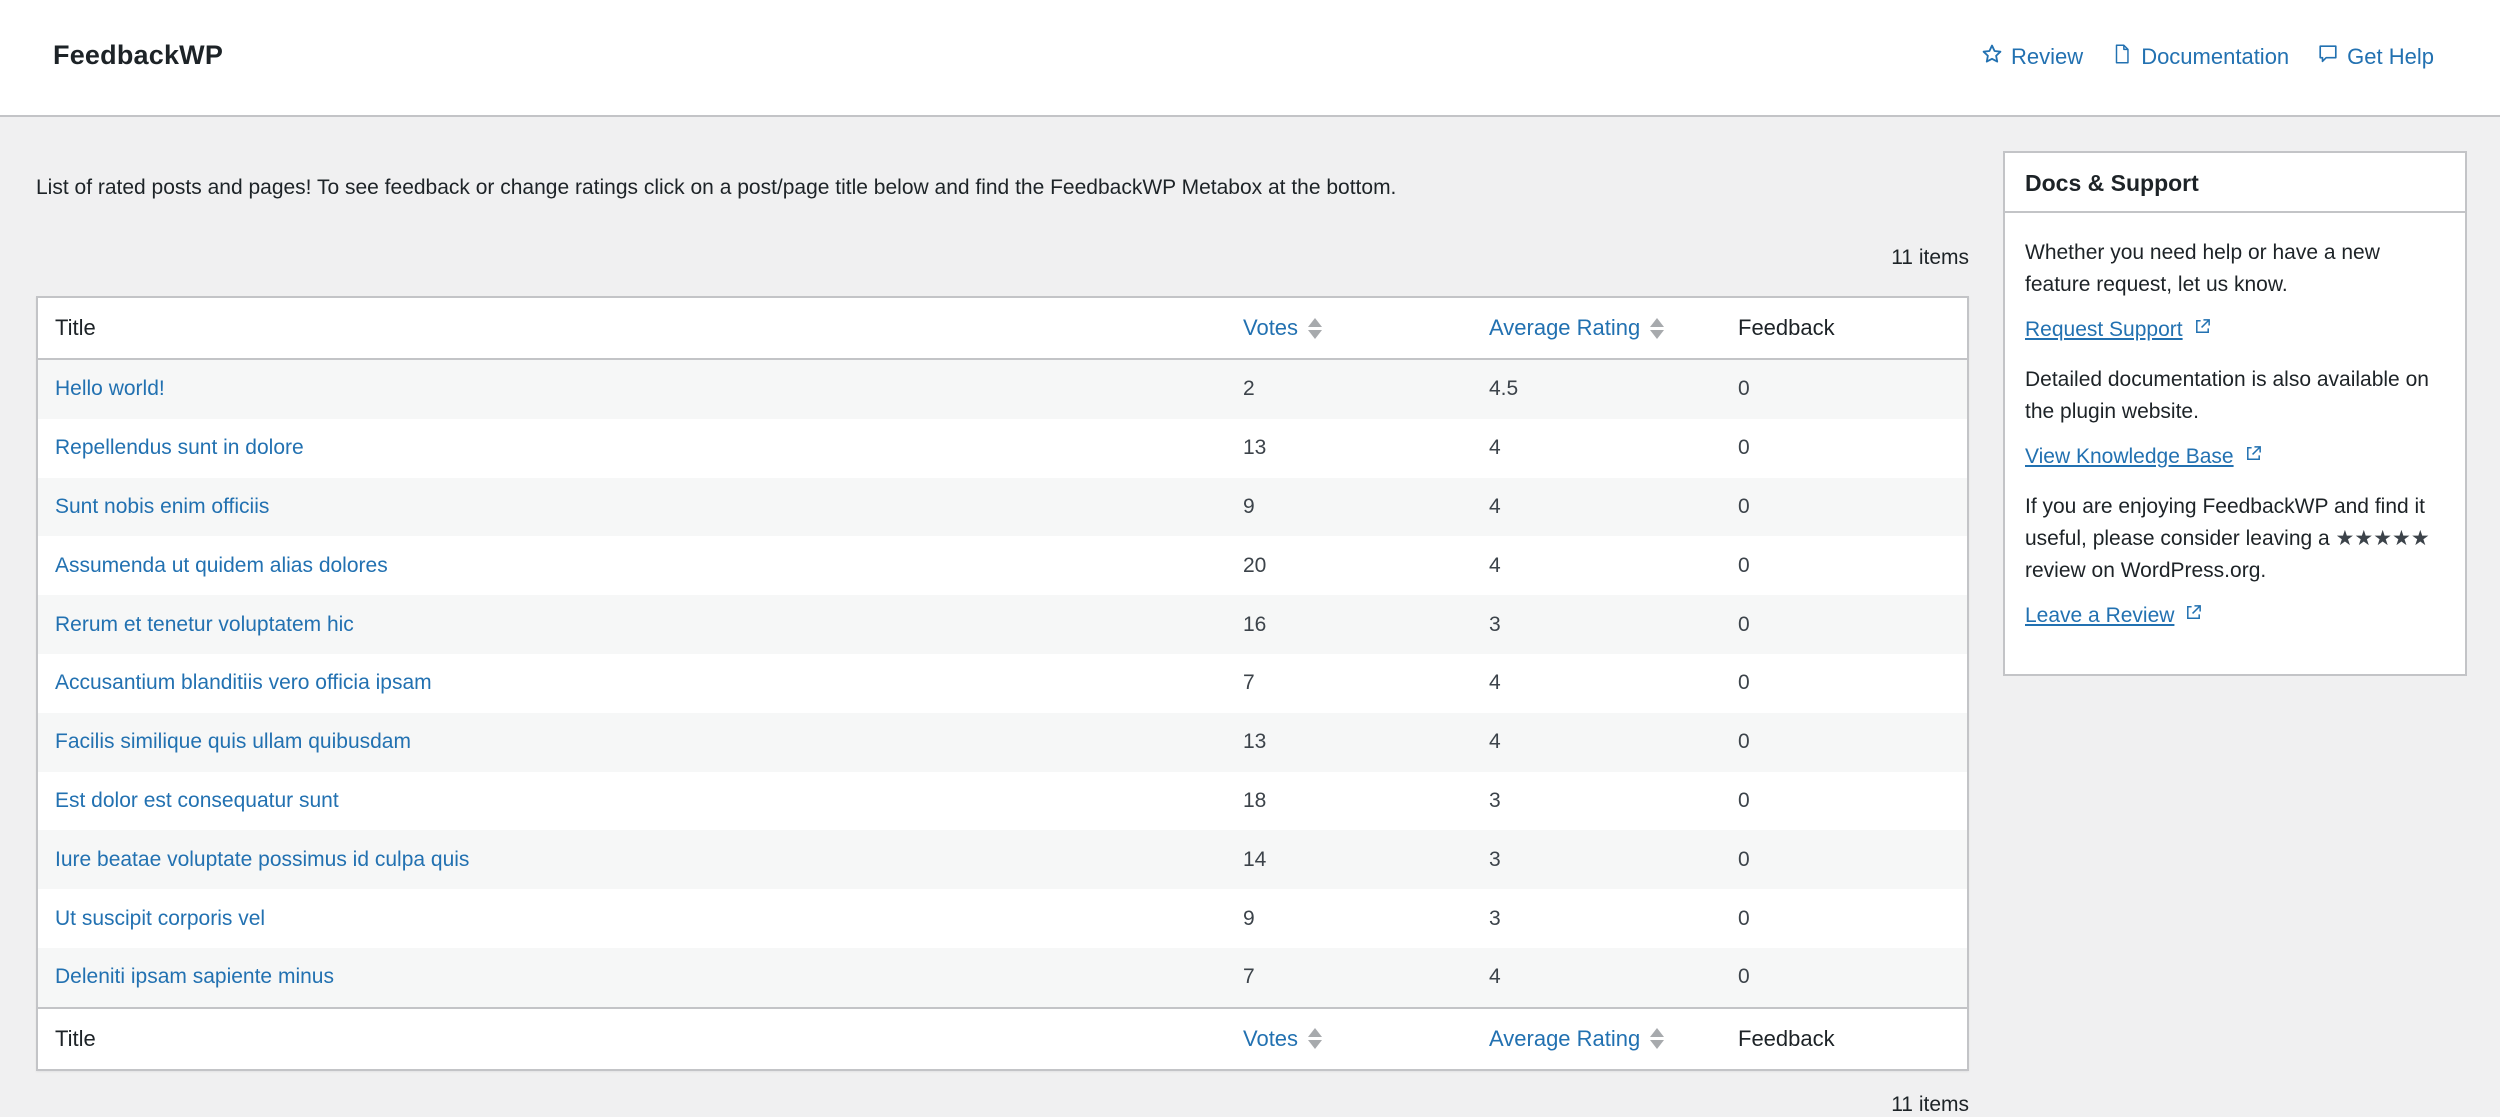  I want to click on request-support-label: Request Support, so click(2104, 329).